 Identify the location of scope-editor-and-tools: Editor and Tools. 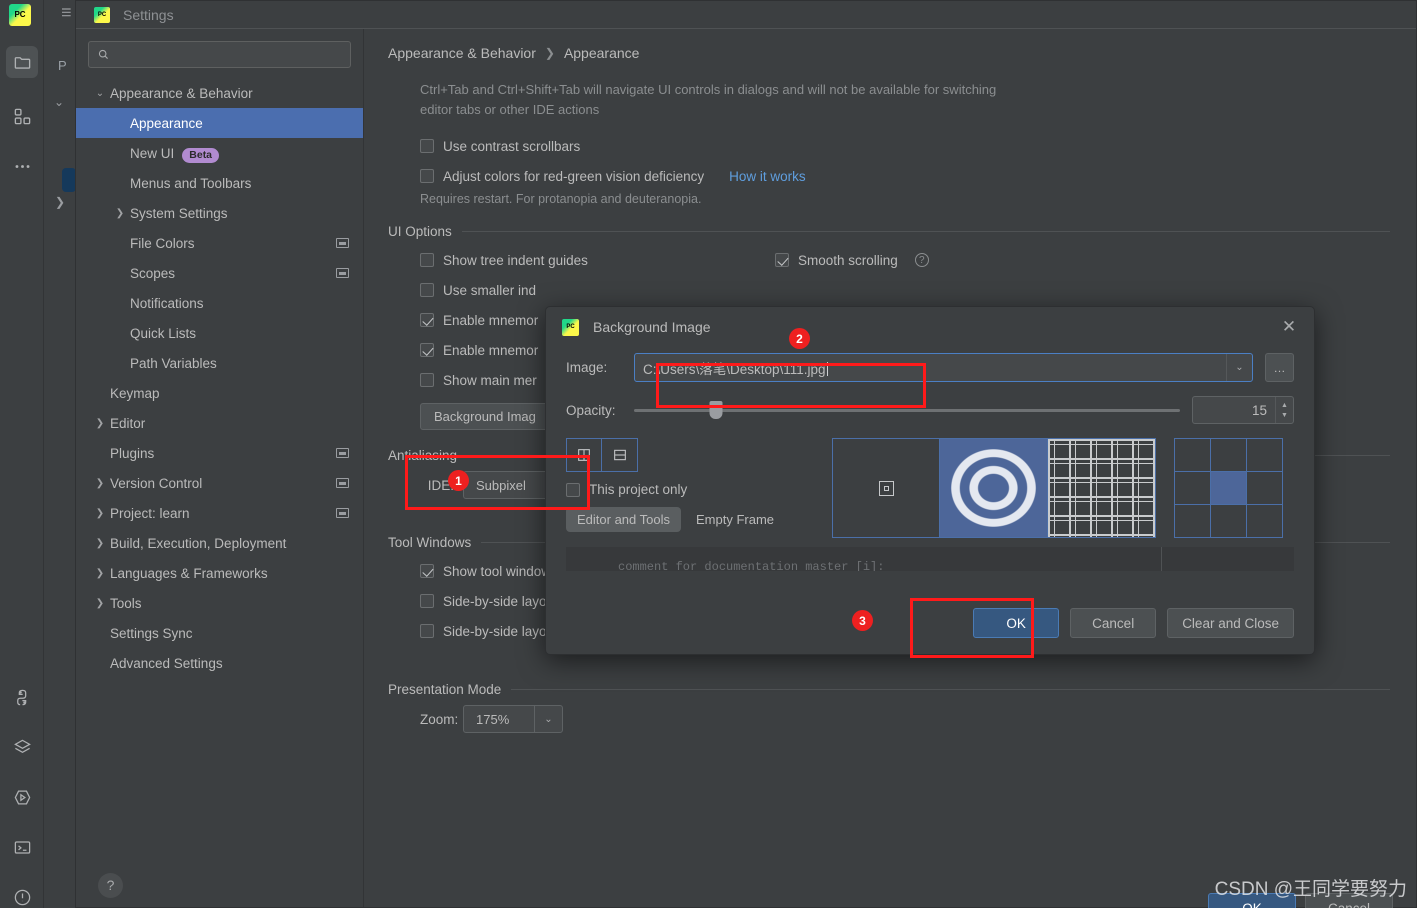
(623, 519).